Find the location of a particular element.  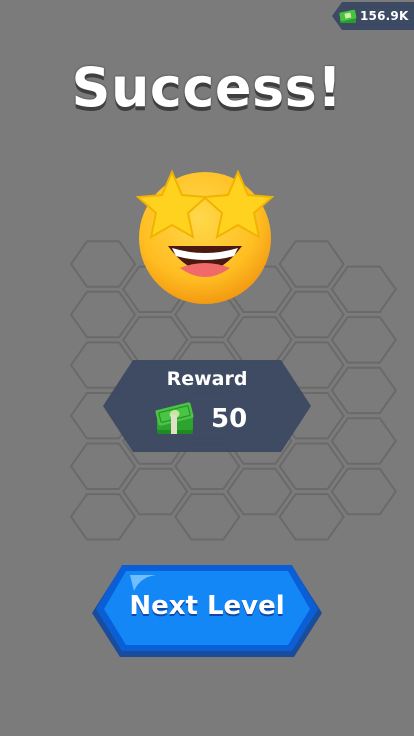

next-level-label: Next Level is located at coordinates (207, 606).